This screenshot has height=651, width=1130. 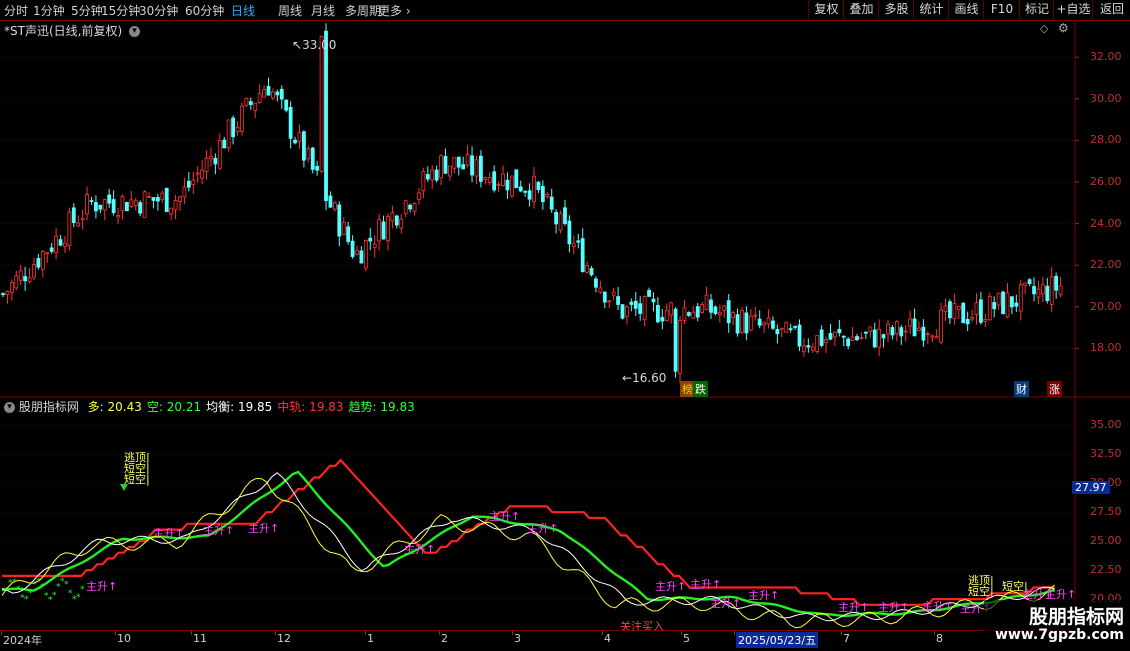 What do you see at coordinates (700, 389) in the screenshot?
I see `tag-fall-badge: 跌` at bounding box center [700, 389].